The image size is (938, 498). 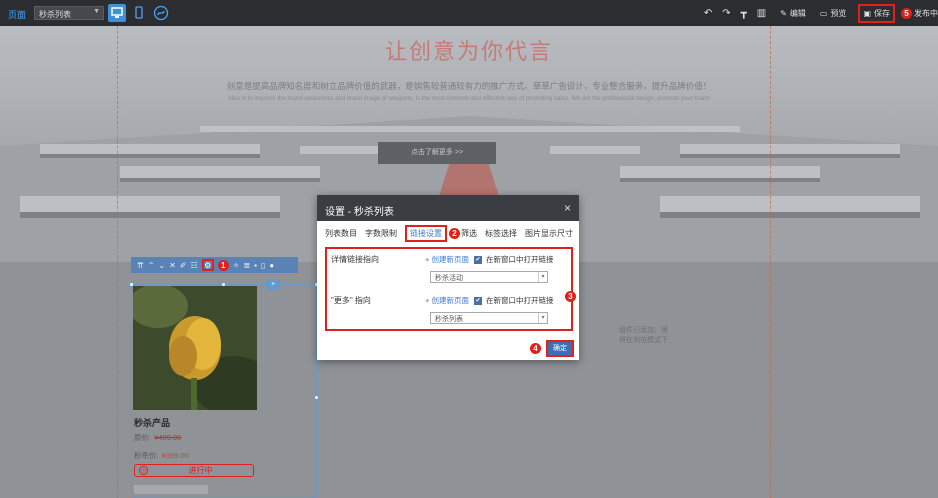 I want to click on more-link-select: 秒杀列表 ▾, so click(x=489, y=318).